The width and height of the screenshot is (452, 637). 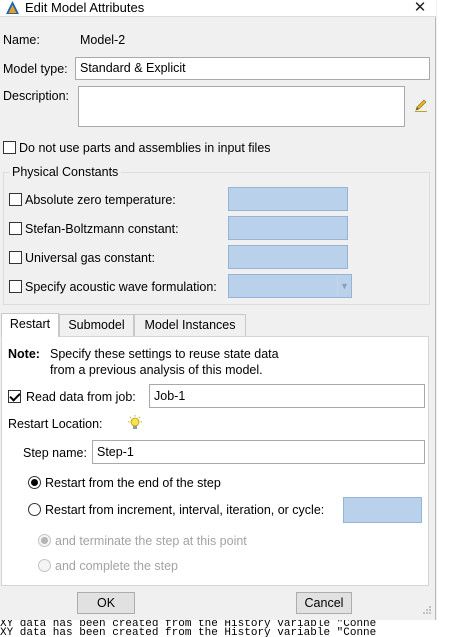 I want to click on increment-field, so click(x=382, y=510).